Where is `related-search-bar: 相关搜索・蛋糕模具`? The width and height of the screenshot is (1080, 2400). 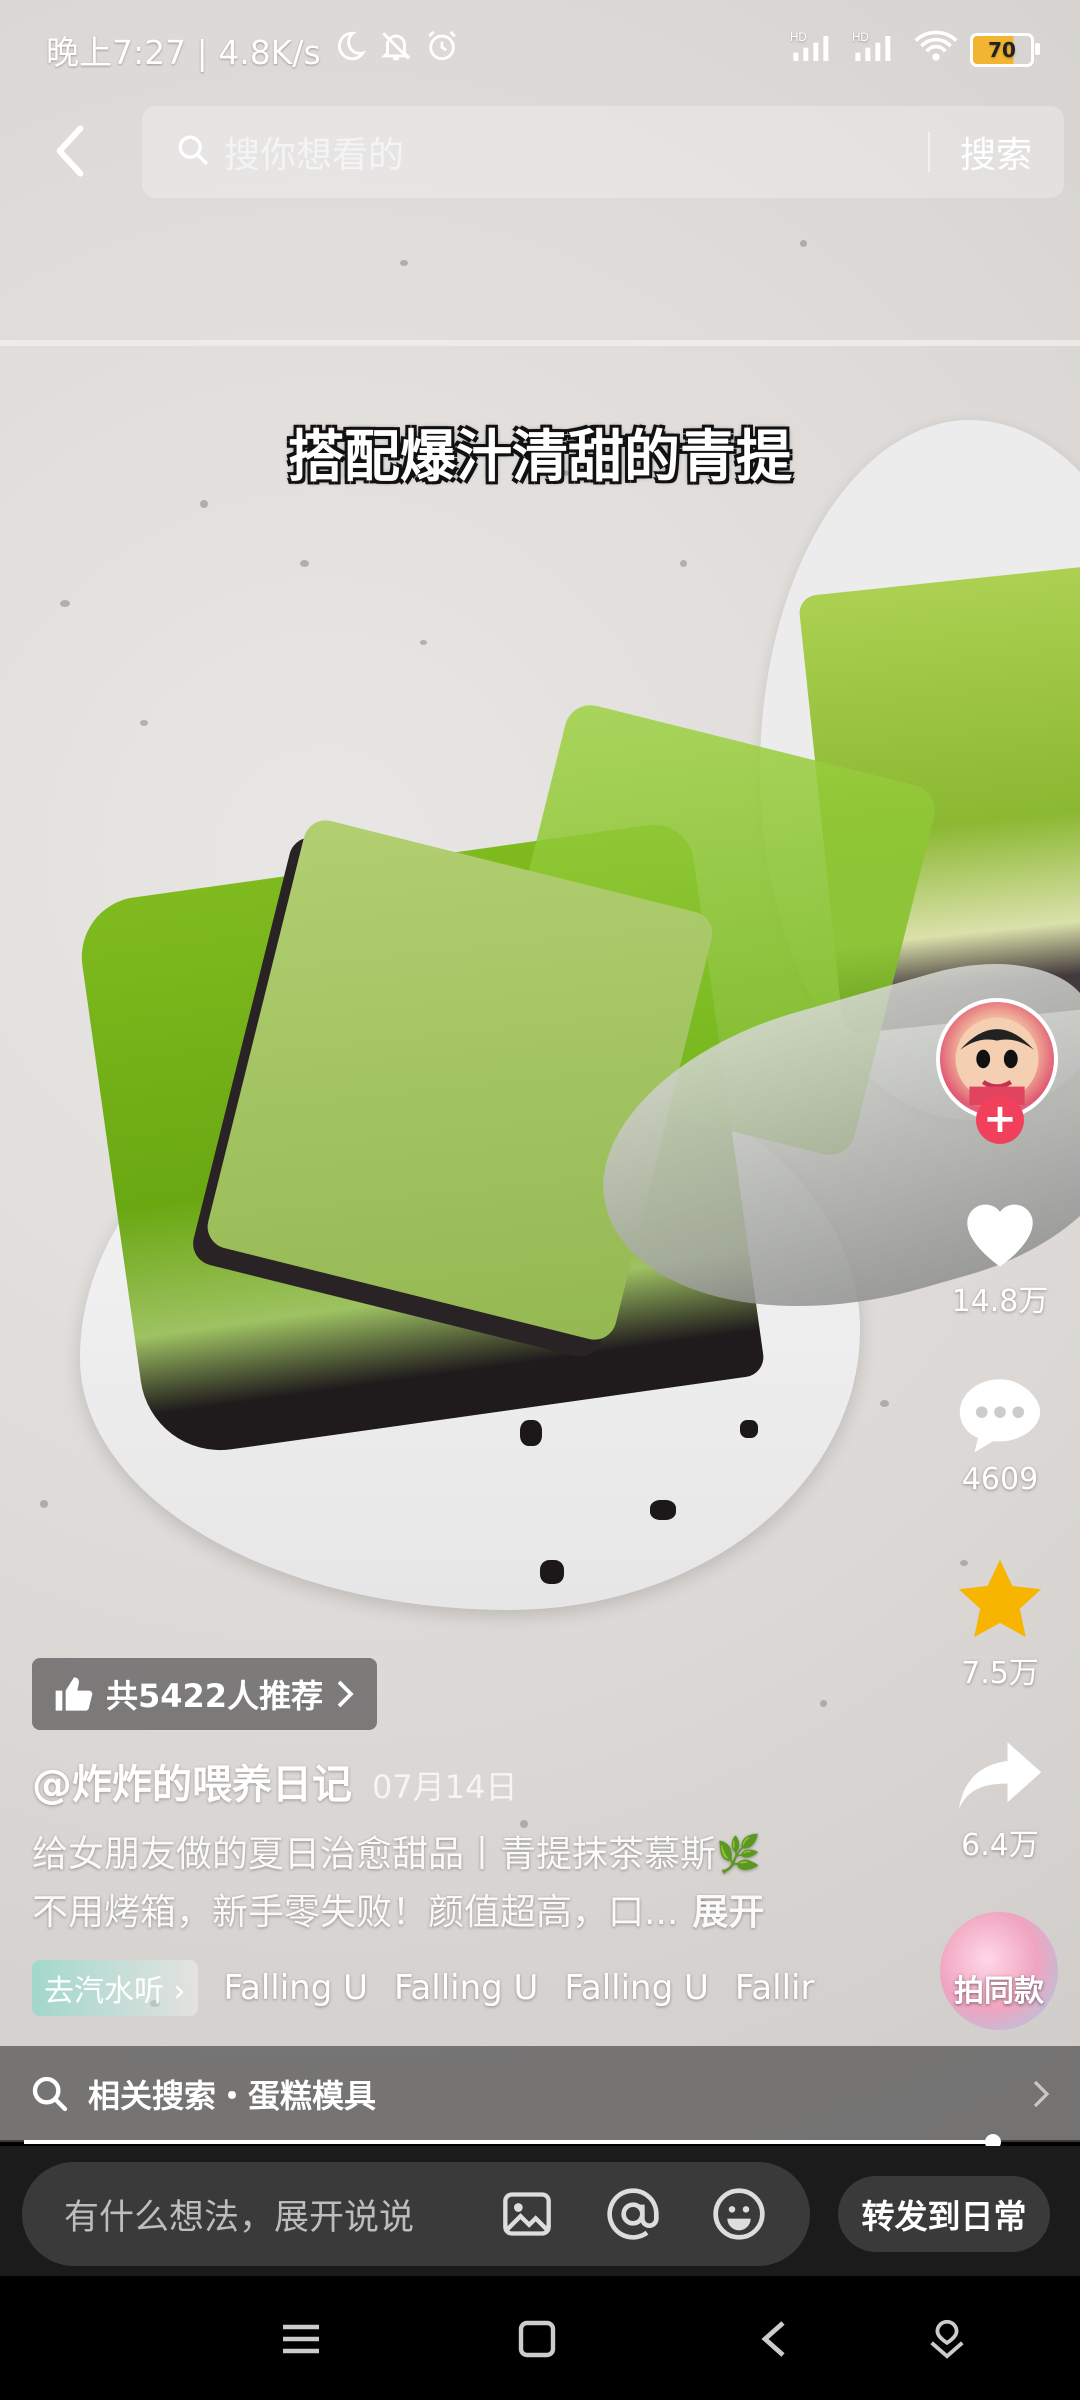
related-search-bar: 相关搜索・蛋糕模具 is located at coordinates (540, 2094).